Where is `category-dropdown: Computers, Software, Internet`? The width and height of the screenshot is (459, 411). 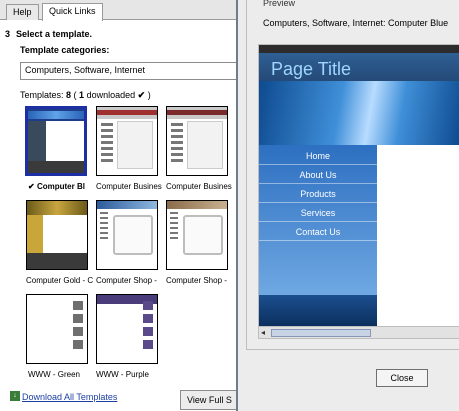
category-dropdown: Computers, Software, Internet is located at coordinates (129, 71).